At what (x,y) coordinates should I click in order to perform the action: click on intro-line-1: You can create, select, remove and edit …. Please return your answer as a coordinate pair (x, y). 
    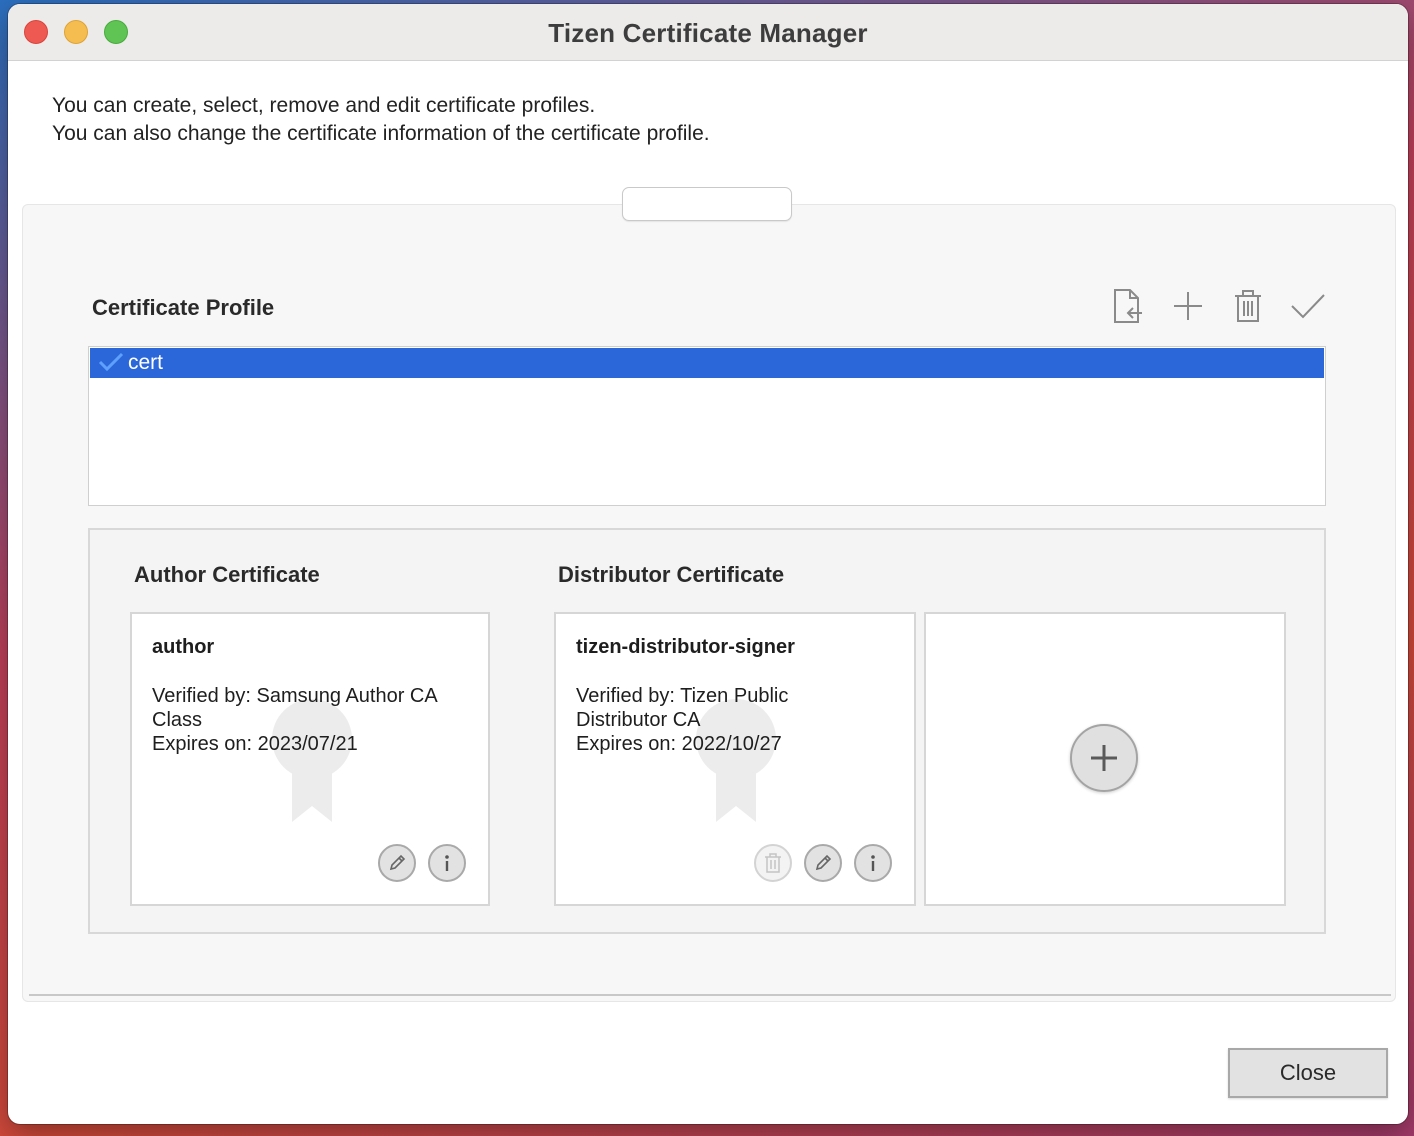
    Looking at the image, I should click on (324, 105).